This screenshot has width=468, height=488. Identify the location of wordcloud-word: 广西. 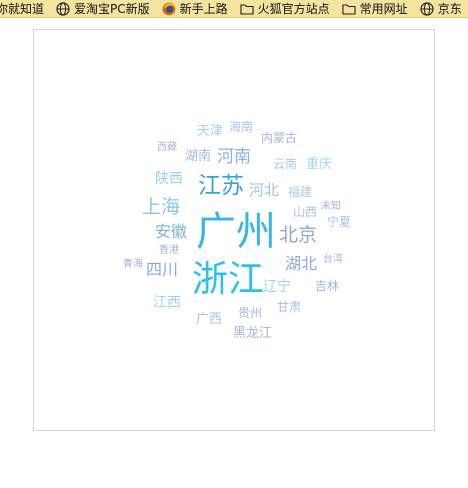
(209, 319).